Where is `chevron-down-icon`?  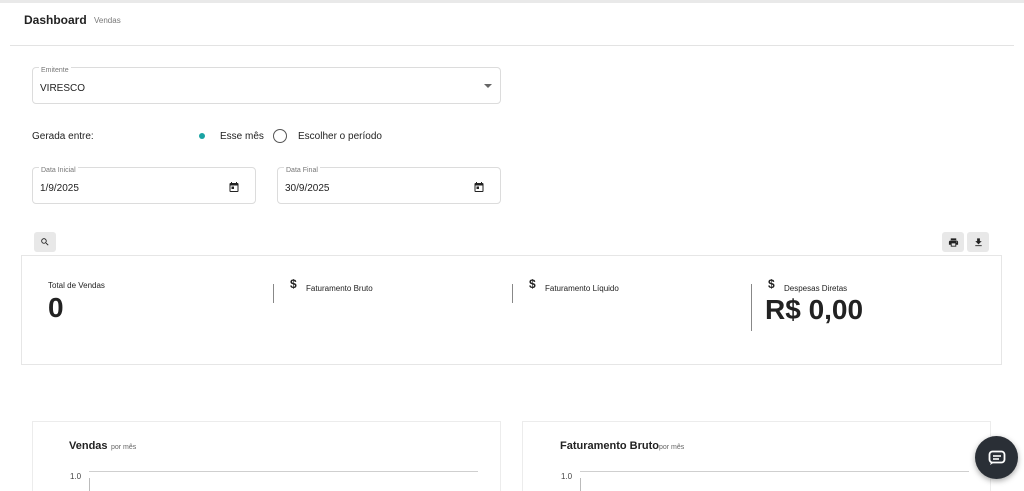 chevron-down-icon is located at coordinates (488, 86).